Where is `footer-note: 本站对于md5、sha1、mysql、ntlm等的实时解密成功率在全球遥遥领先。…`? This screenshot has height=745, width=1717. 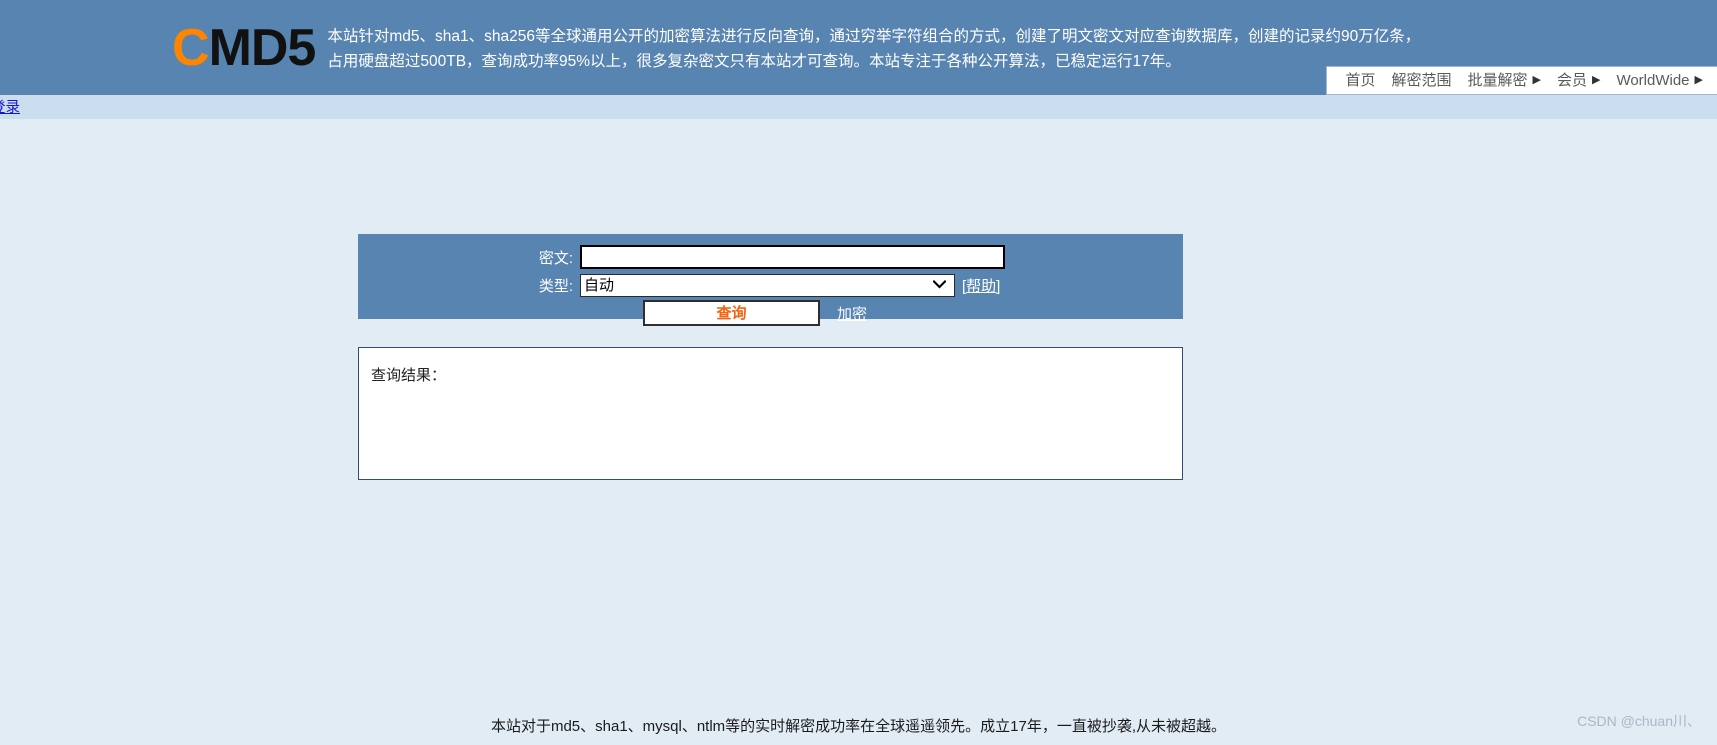 footer-note: 本站对于md5、sha1、mysql、ntlm等的实时解密成功率在全球遥遥领先。… is located at coordinates (858, 726).